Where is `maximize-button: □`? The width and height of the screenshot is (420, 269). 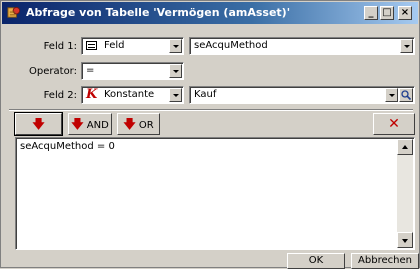
maximize-button: □ is located at coordinates (387, 13).